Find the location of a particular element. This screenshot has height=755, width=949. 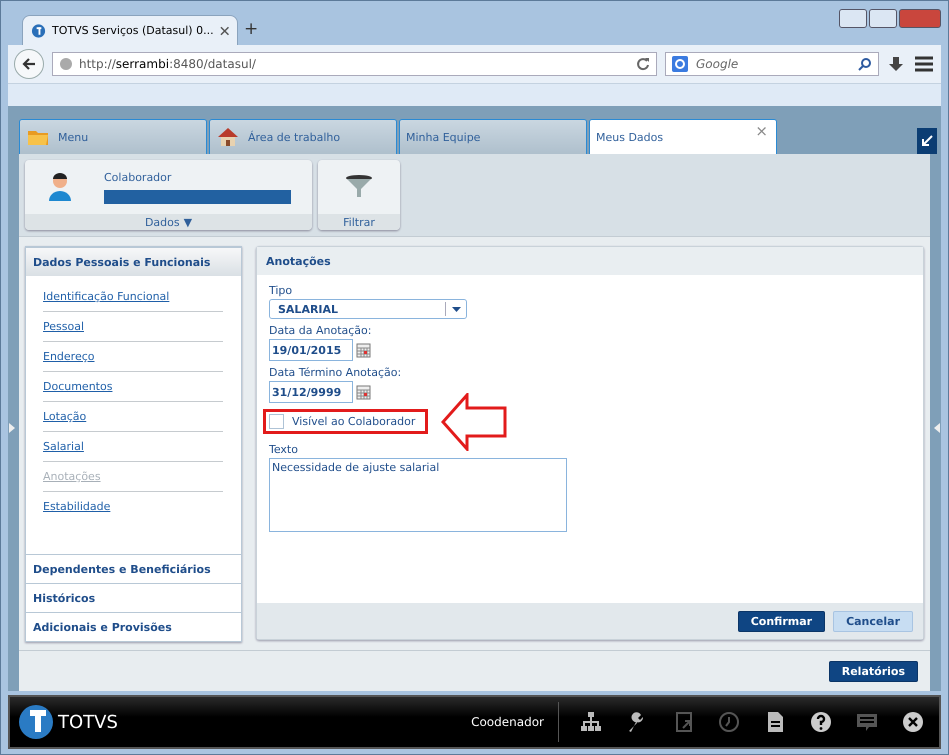

caret-icon is located at coordinates (456, 309).